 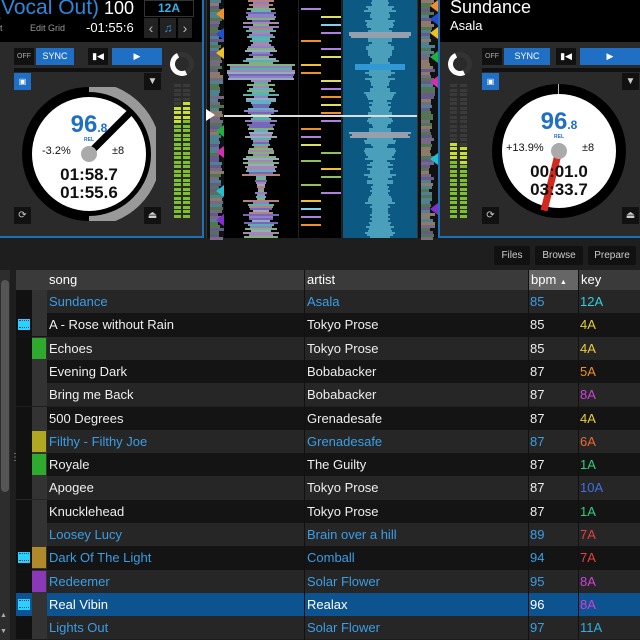 I want to click on chevron-right-icon: ›, so click(x=185, y=28).